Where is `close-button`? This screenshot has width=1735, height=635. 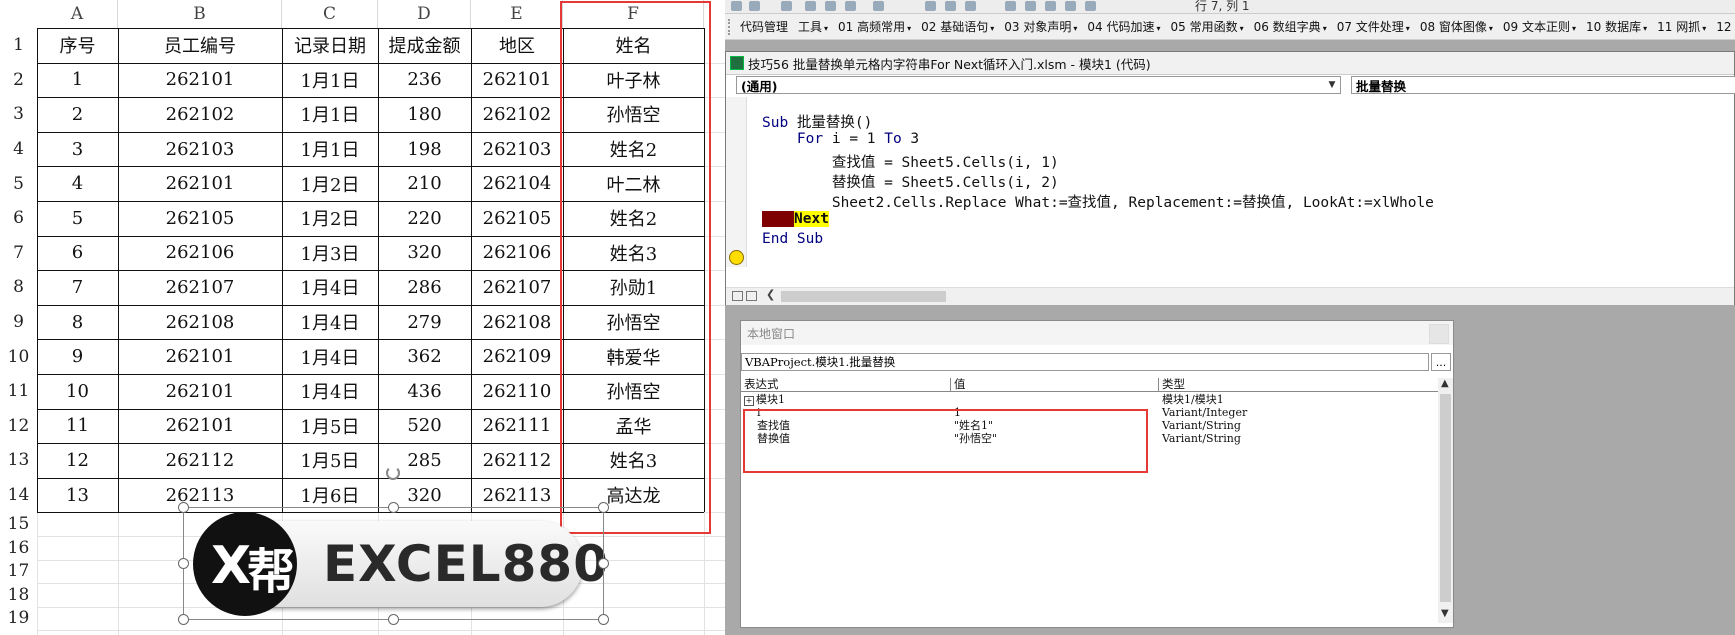 close-button is located at coordinates (1439, 334).